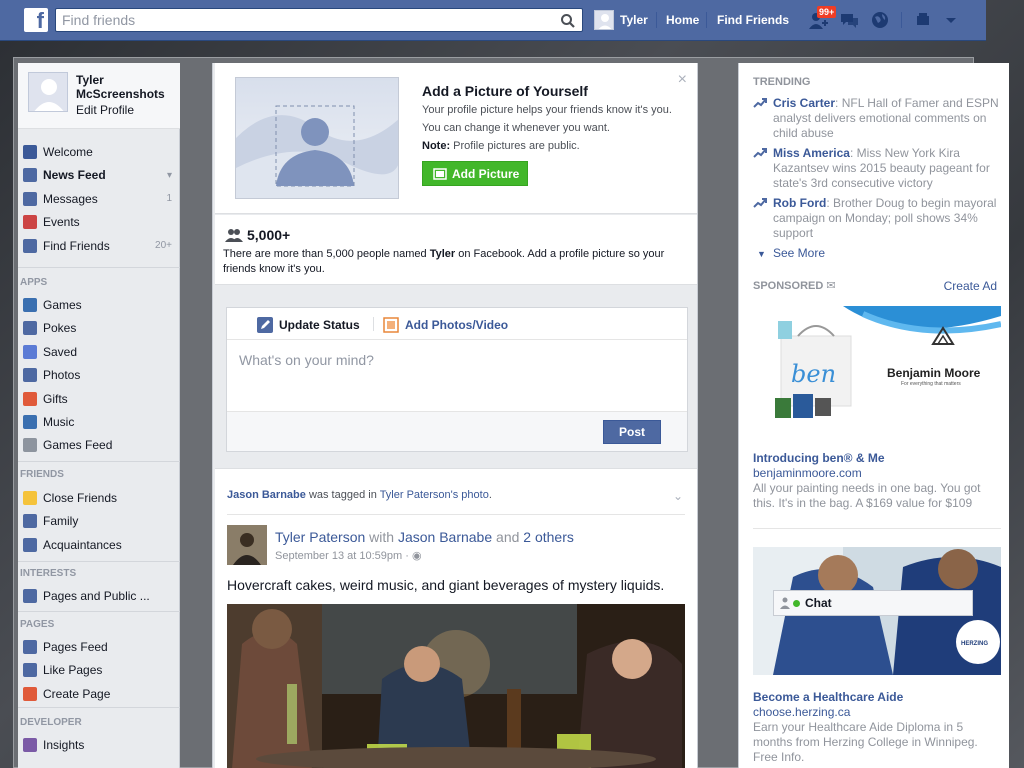  Describe the element at coordinates (475, 495) in the screenshot. I see `photo-link: photo` at that location.